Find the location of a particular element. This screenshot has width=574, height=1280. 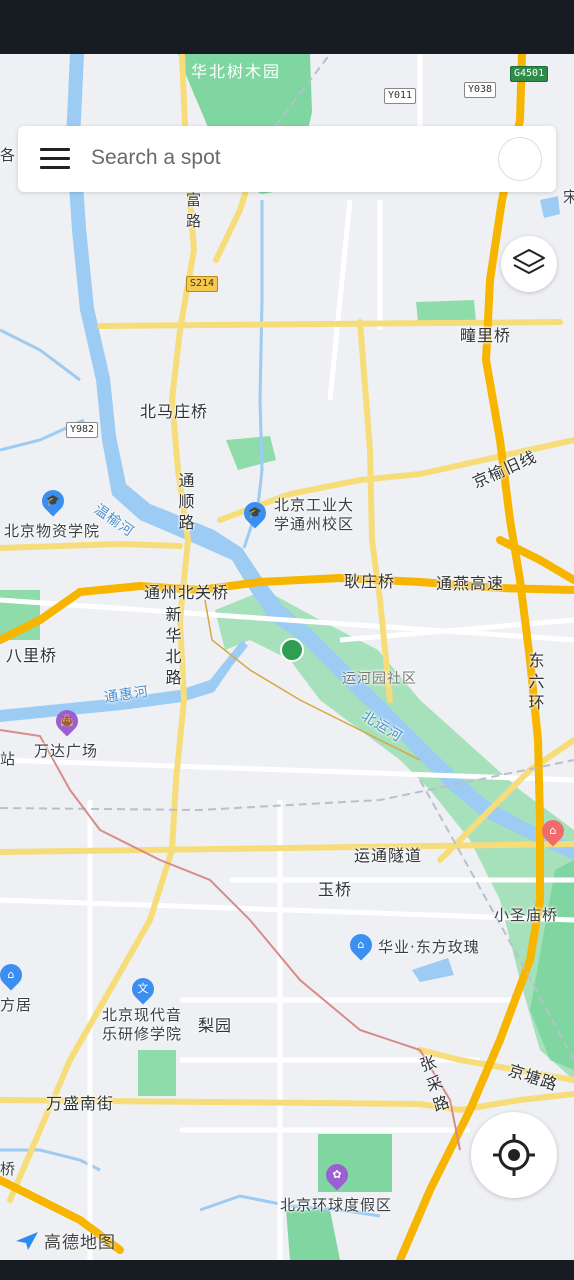

locate-icon is located at coordinates (514, 1155).